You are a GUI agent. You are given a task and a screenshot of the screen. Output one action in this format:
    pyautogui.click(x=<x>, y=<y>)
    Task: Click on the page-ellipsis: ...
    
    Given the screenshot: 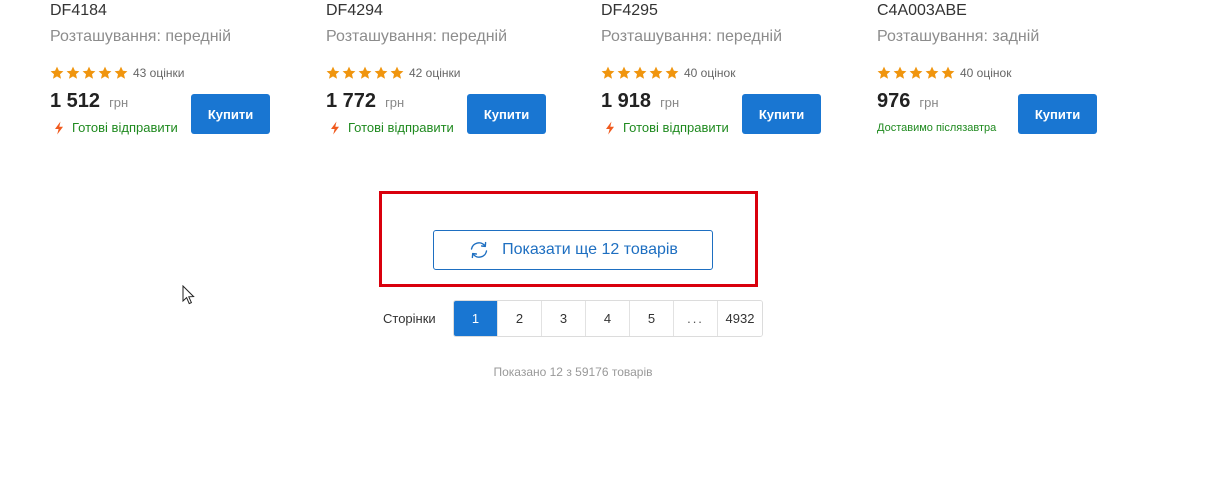 What is the action you would take?
    pyautogui.click(x=696, y=318)
    